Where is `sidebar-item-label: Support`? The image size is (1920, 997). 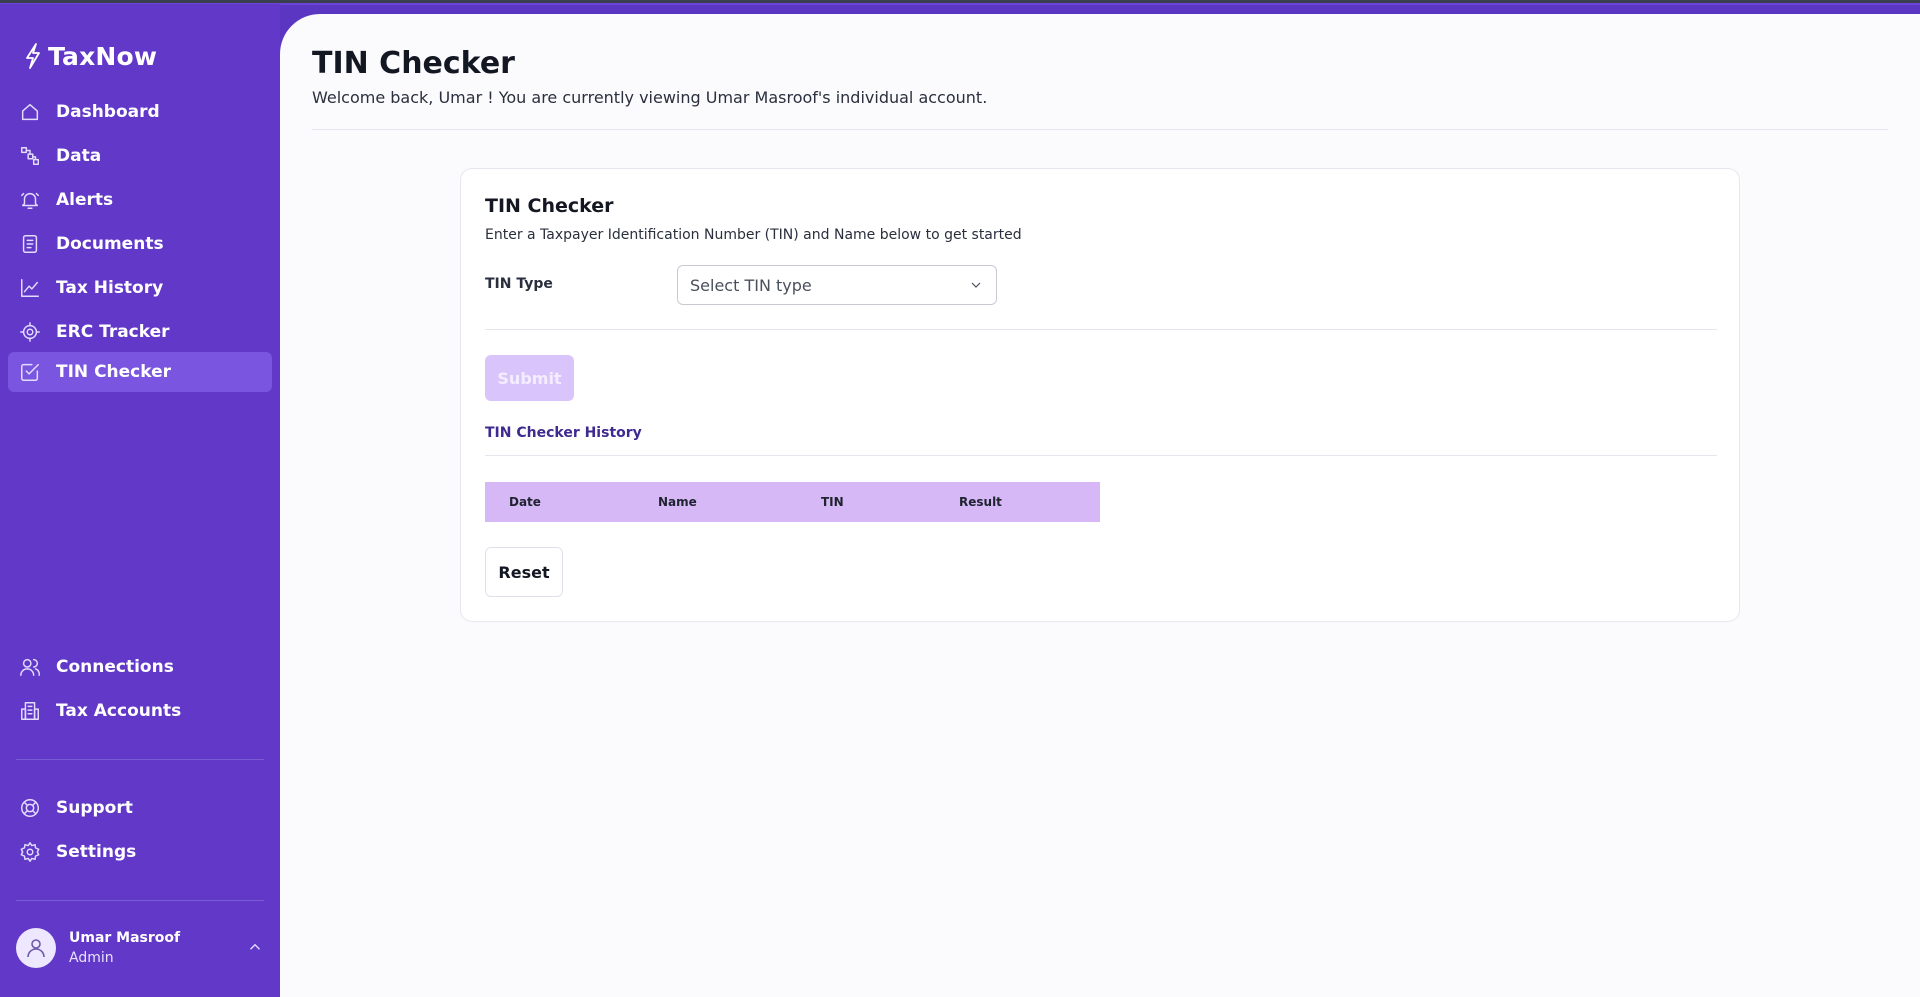 sidebar-item-label: Support is located at coordinates (94, 808).